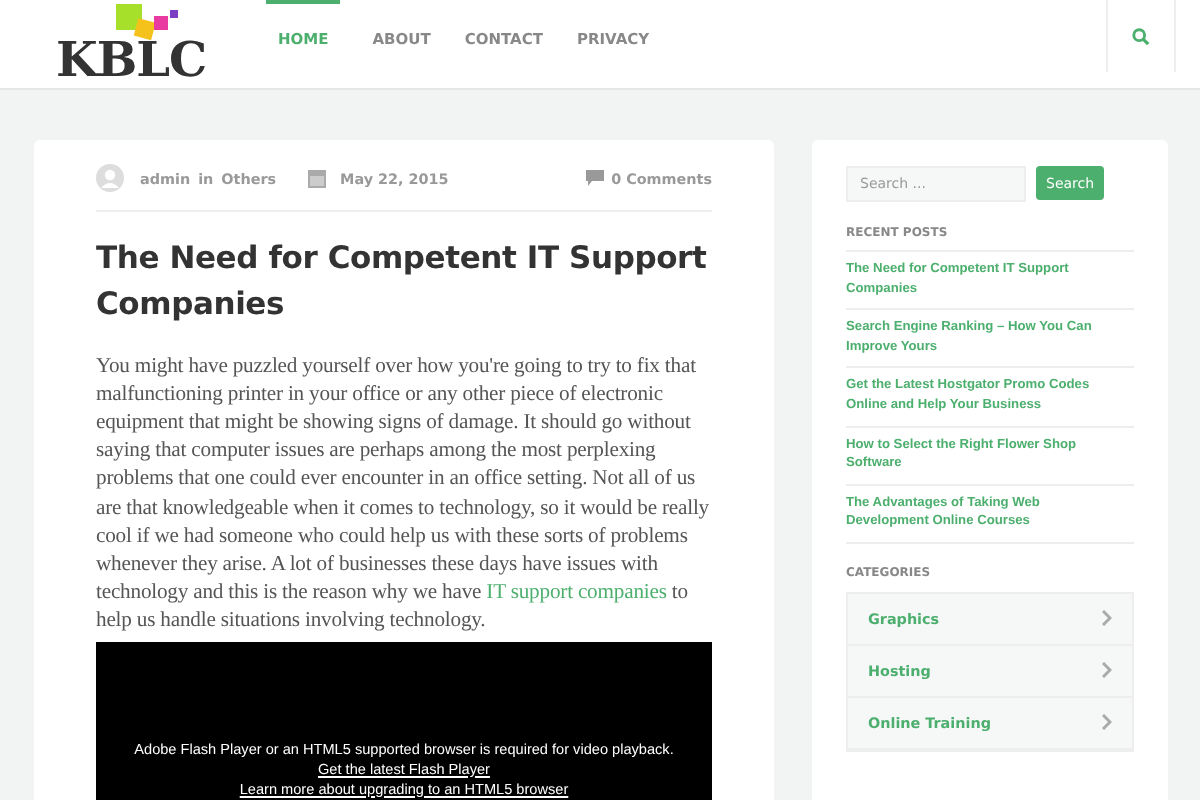 The image size is (1200, 800). I want to click on search-icon, so click(1141, 36).